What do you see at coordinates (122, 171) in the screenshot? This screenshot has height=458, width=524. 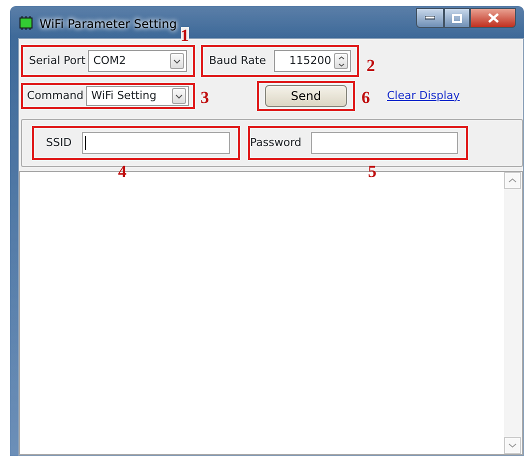 I see `callout-number: 4` at bounding box center [122, 171].